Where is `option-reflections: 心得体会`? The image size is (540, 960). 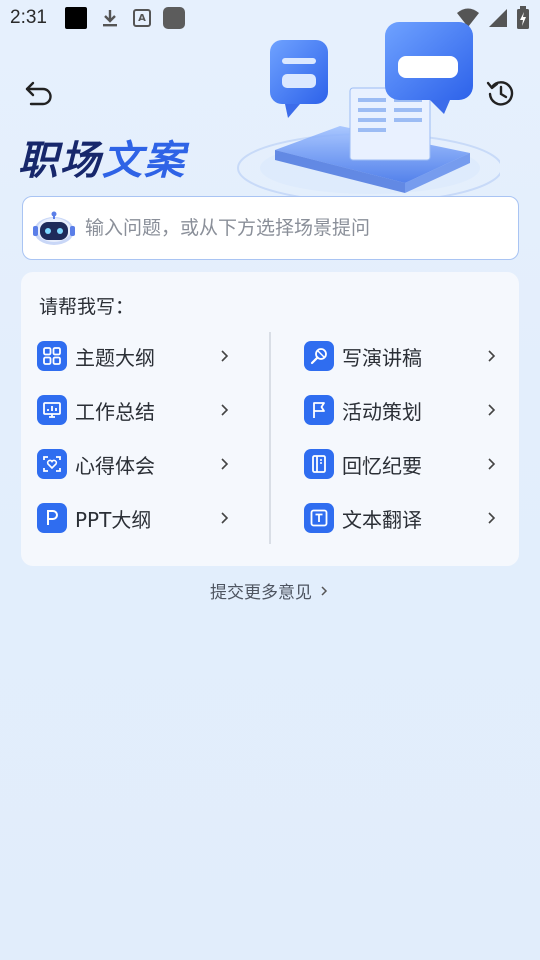 option-reflections: 心得体会 is located at coordinates (137, 464).